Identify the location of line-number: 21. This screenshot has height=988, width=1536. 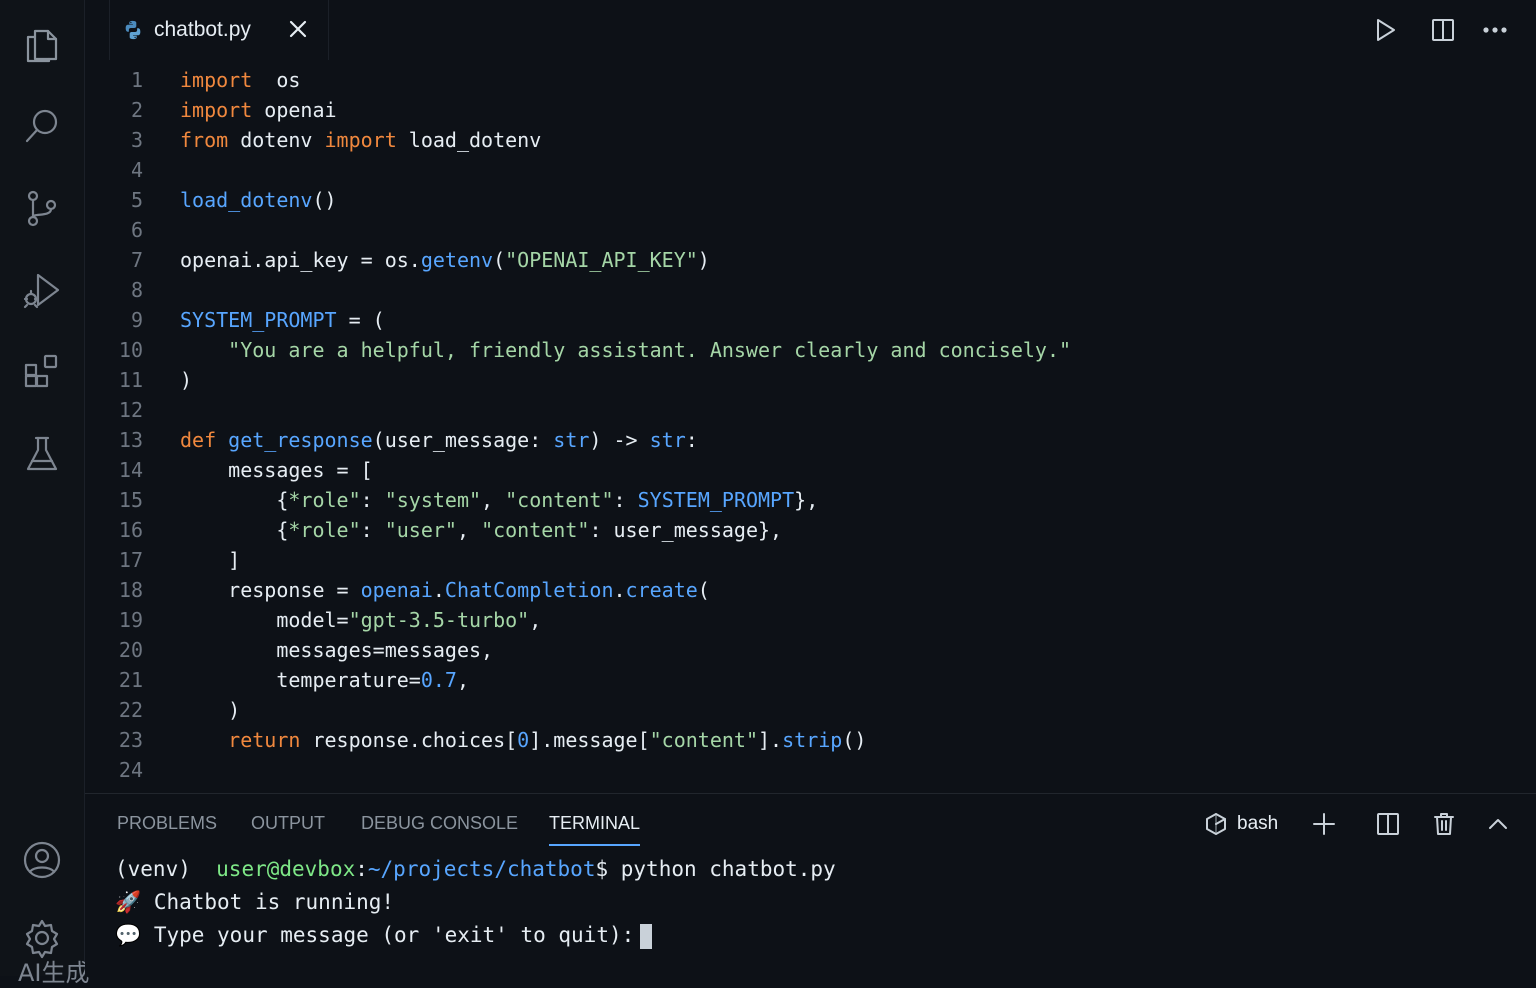
(130, 680).